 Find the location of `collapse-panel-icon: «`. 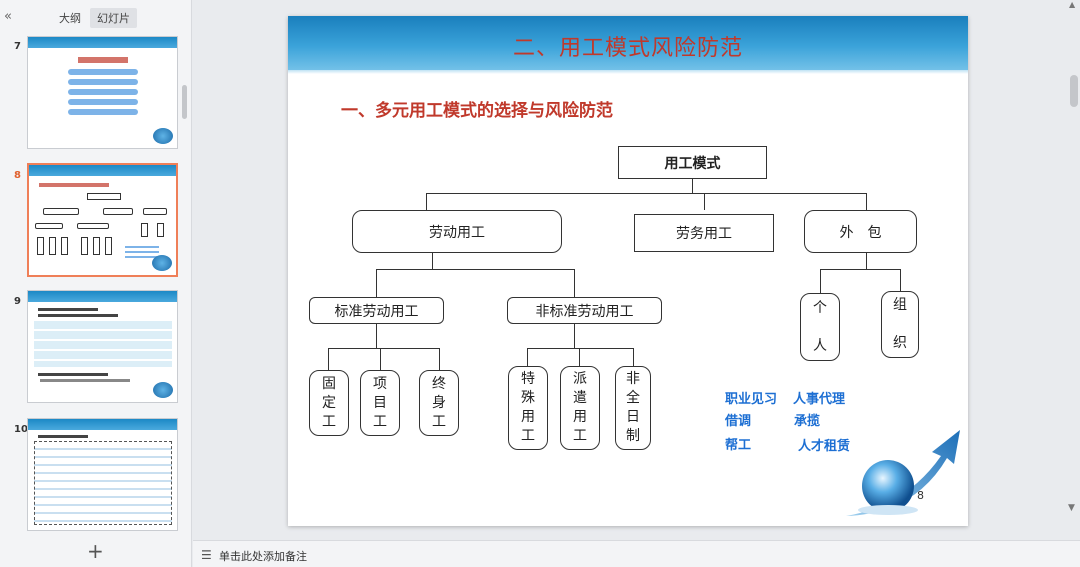

collapse-panel-icon: « is located at coordinates (8, 16).